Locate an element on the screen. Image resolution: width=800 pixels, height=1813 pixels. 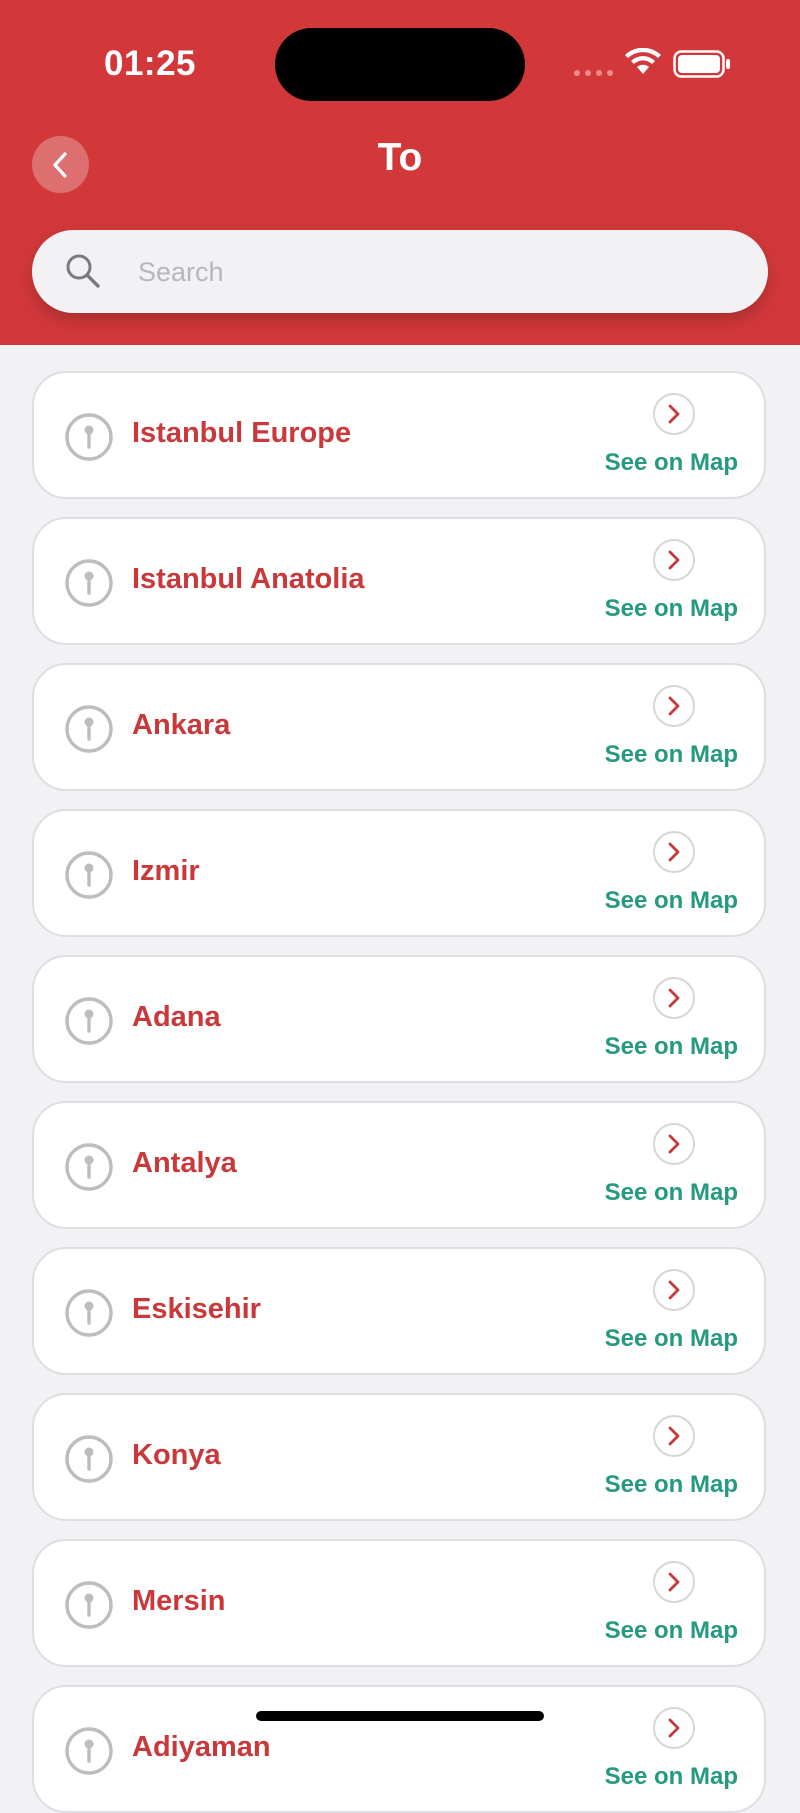
status-time: 01:25 is located at coordinates (150, 63).